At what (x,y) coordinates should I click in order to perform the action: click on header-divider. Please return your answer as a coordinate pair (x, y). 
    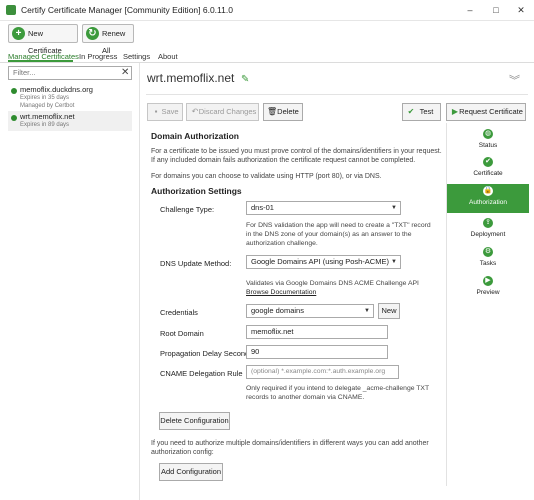
    Looking at the image, I should click on (337, 94).